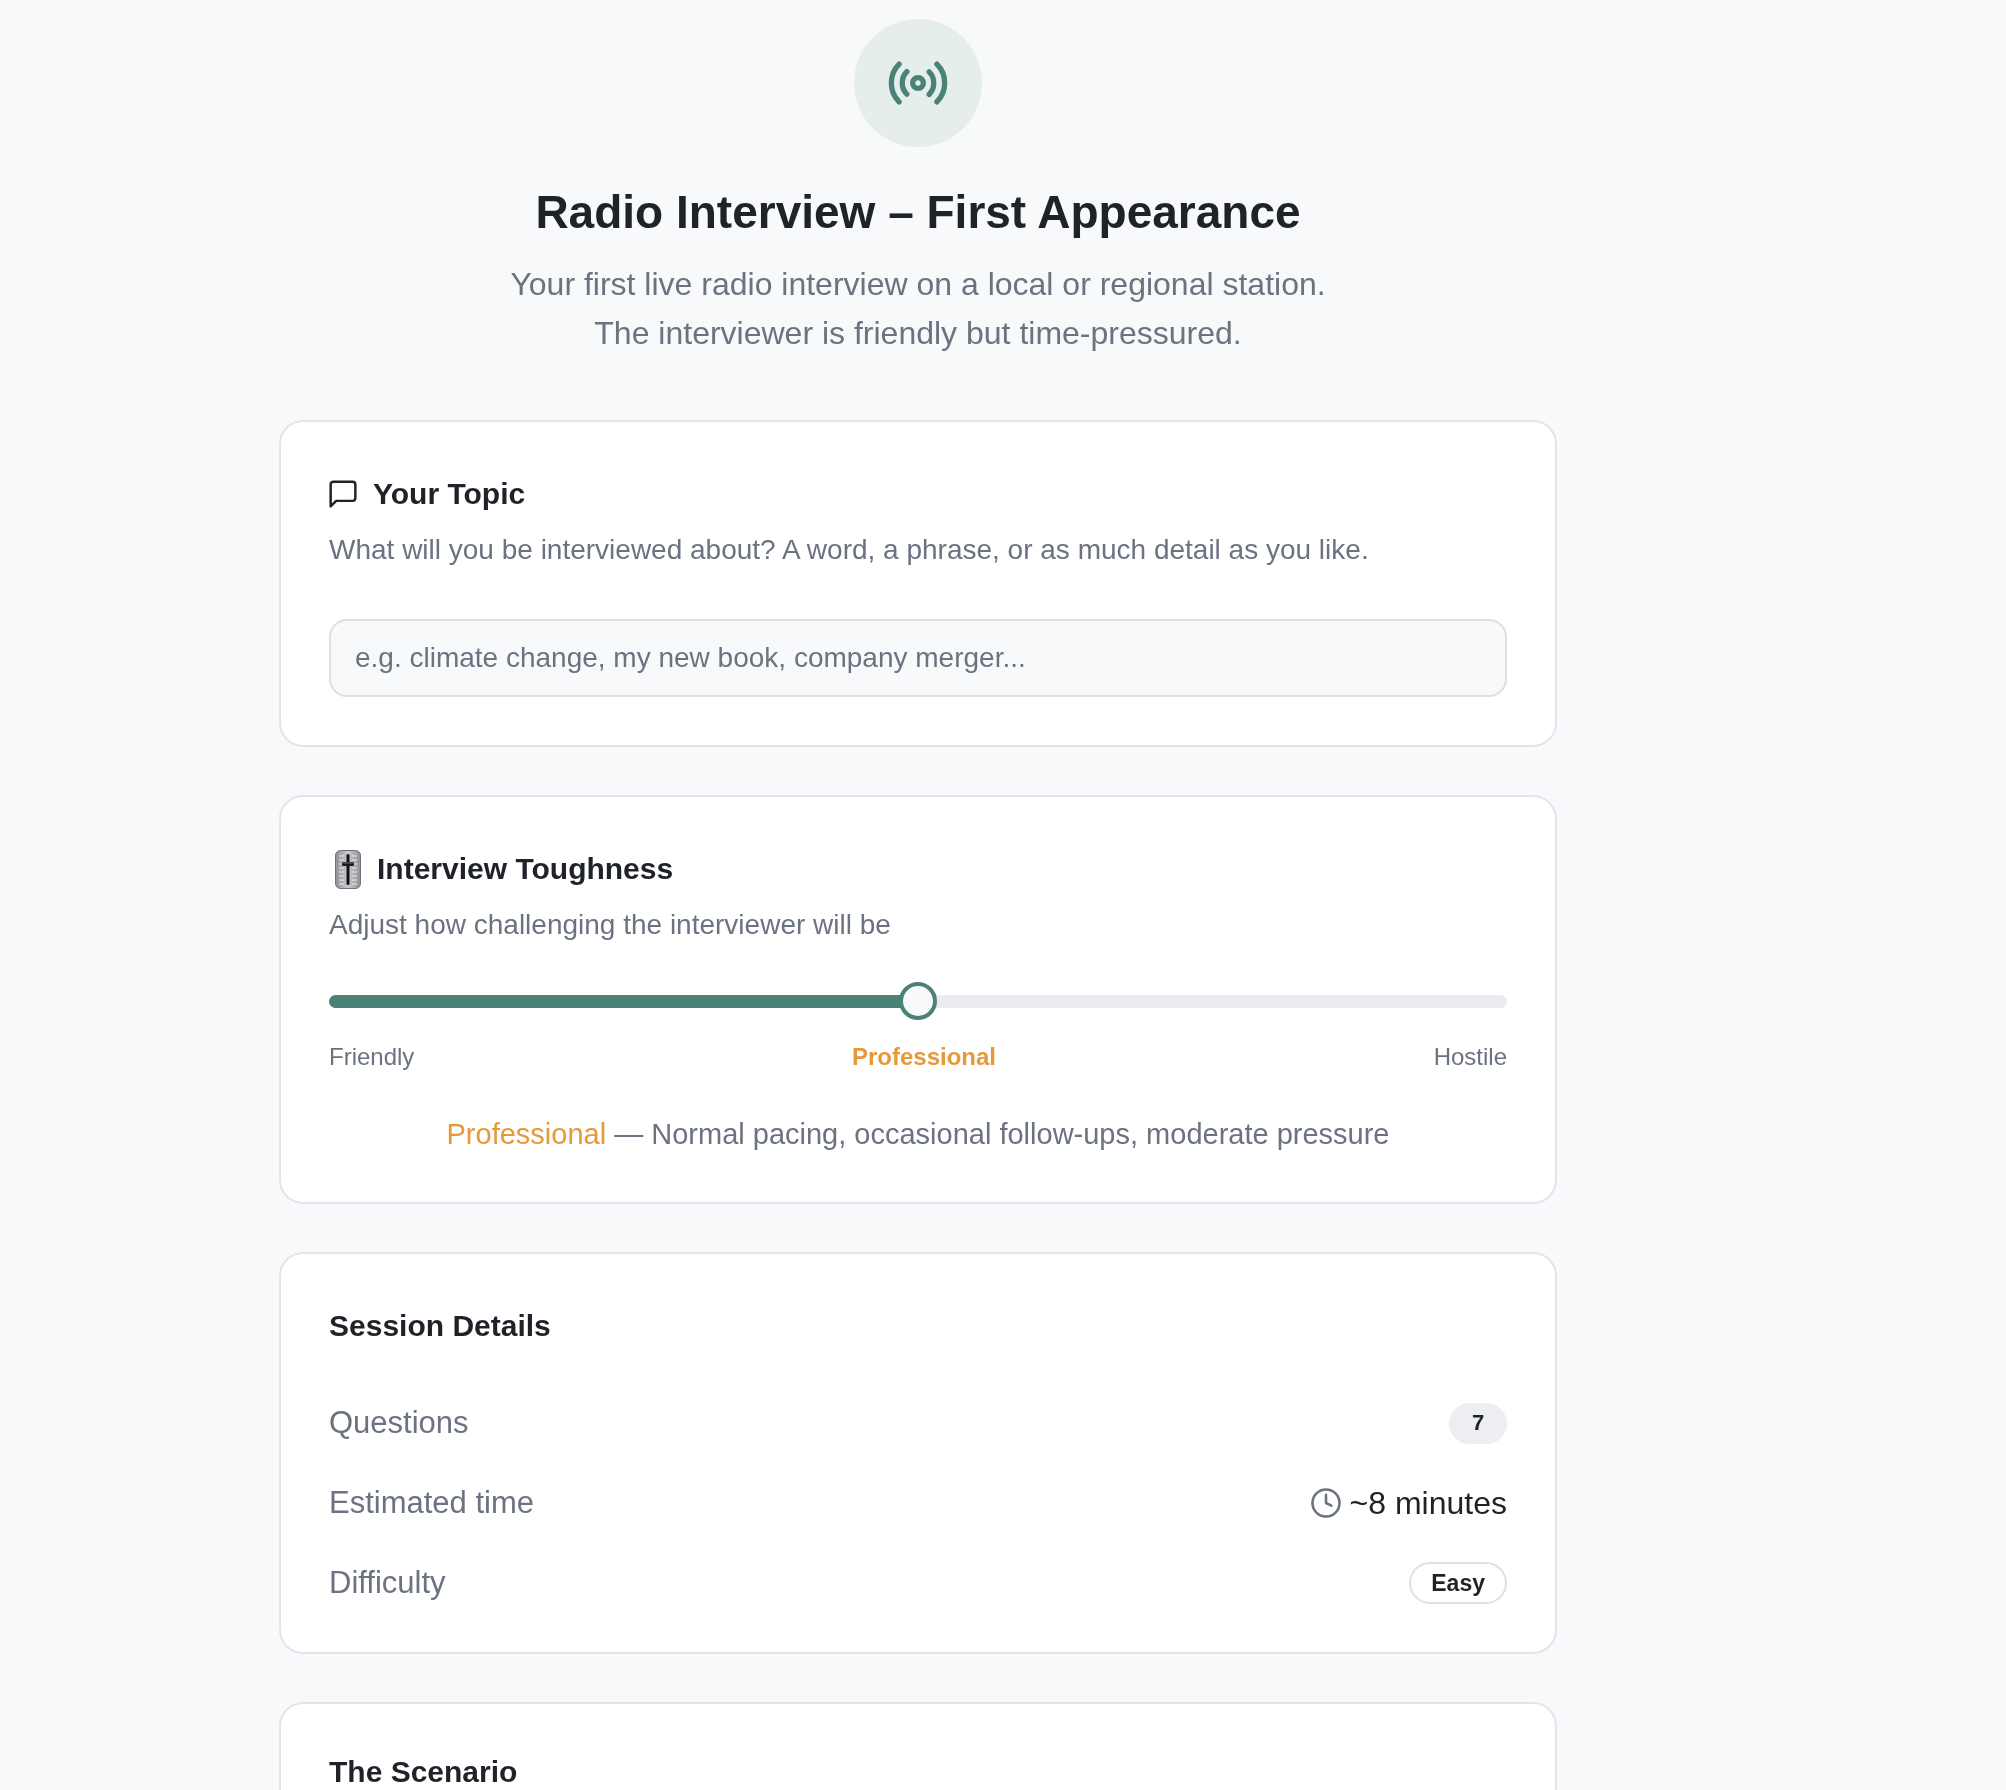 The image size is (2006, 1790). What do you see at coordinates (526, 1134) in the screenshot?
I see `toughness-level-name: Professional` at bounding box center [526, 1134].